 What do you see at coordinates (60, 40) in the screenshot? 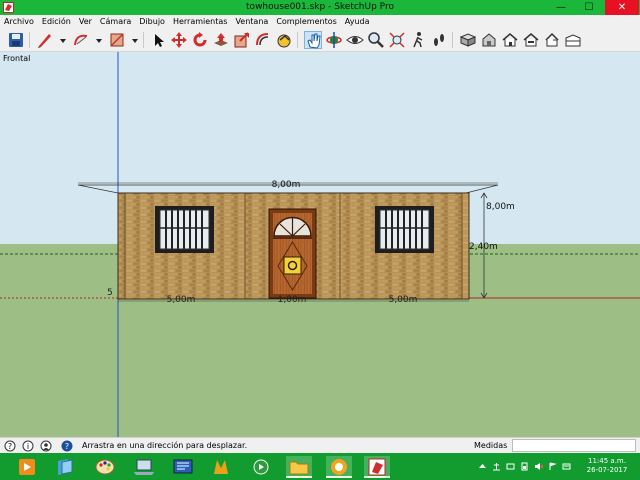
I see `pencil-dropdown` at bounding box center [60, 40].